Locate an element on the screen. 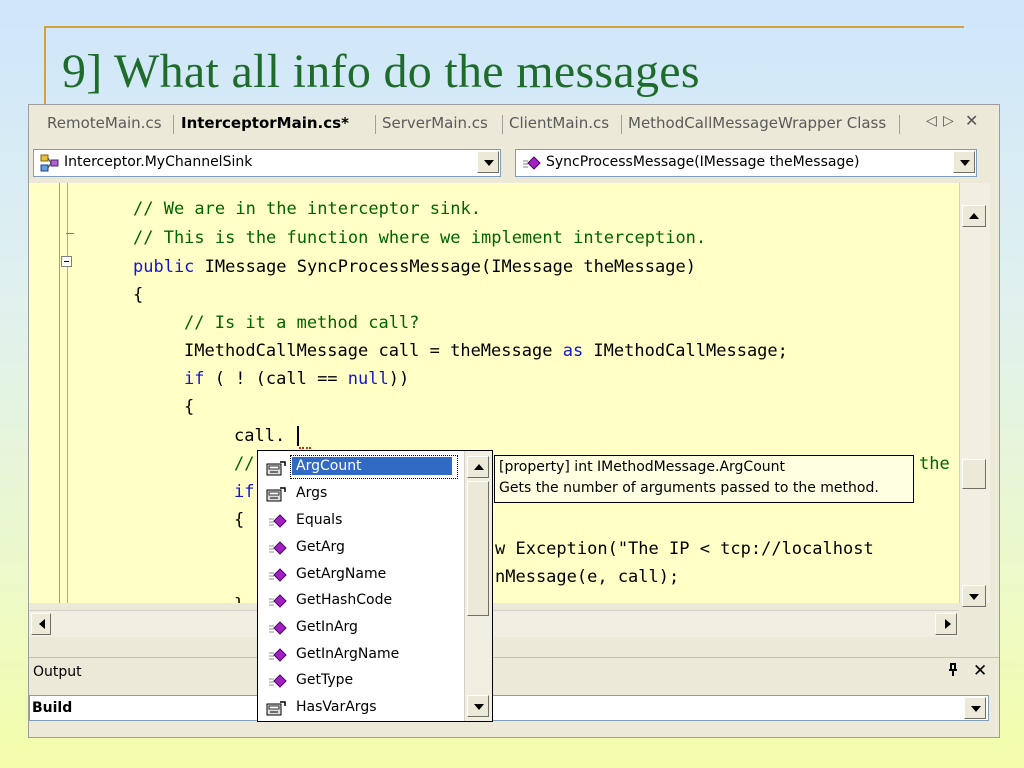 This screenshot has height=768, width=1024. title-rule-vertical is located at coordinates (45, 67).